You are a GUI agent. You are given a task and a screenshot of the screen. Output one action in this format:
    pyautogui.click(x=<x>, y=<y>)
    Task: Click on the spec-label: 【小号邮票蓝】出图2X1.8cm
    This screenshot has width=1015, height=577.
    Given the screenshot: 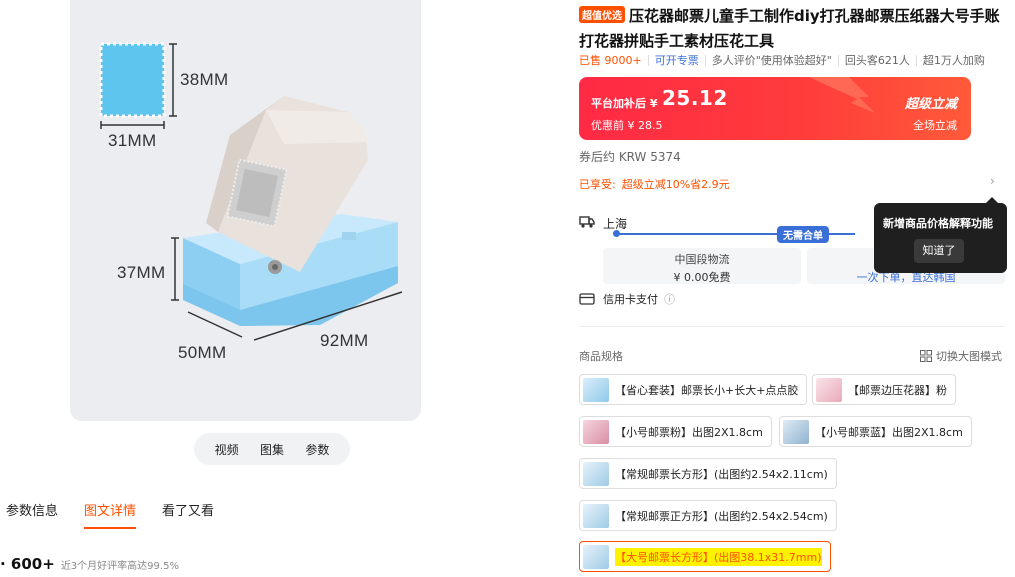 What is the action you would take?
    pyautogui.click(x=889, y=432)
    